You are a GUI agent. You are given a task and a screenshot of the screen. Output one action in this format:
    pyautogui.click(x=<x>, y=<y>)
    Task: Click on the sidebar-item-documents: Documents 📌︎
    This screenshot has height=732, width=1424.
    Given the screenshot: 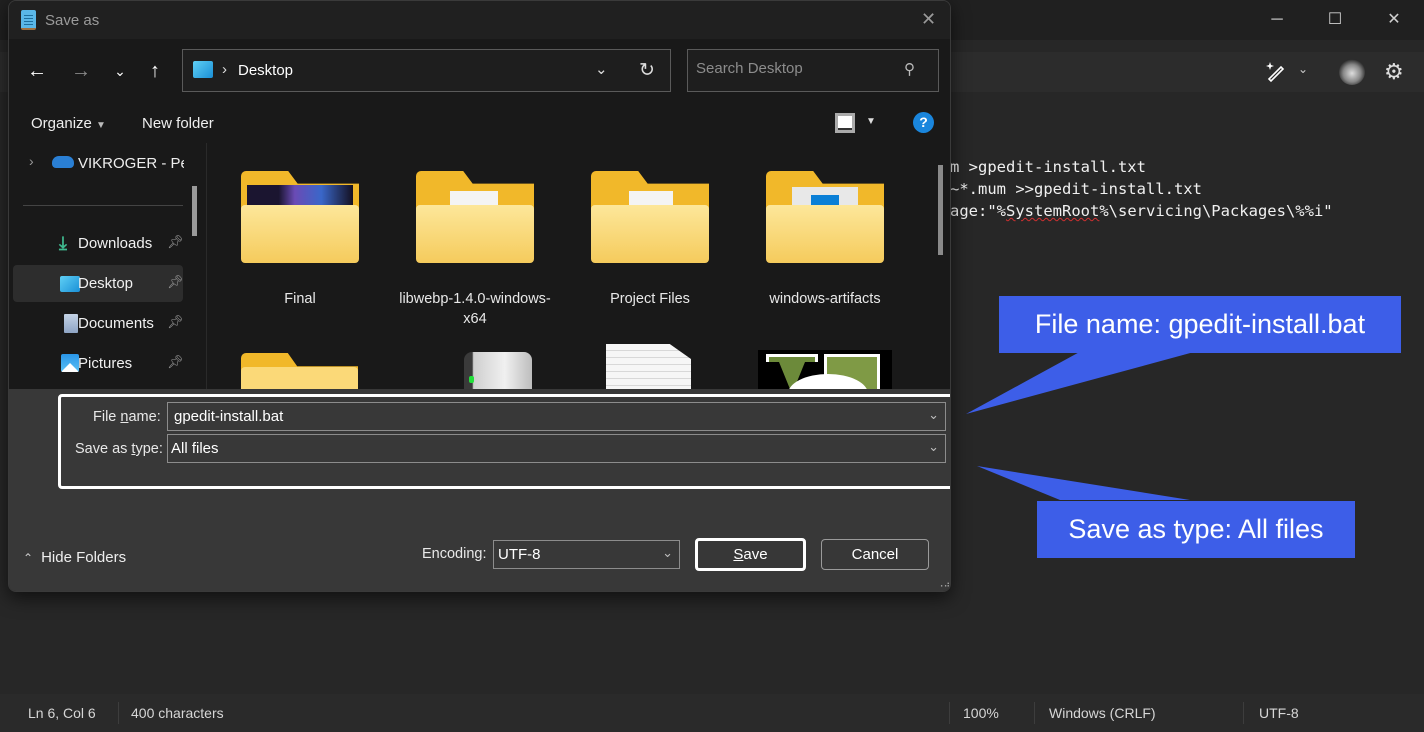 What is the action you would take?
    pyautogui.click(x=98, y=323)
    